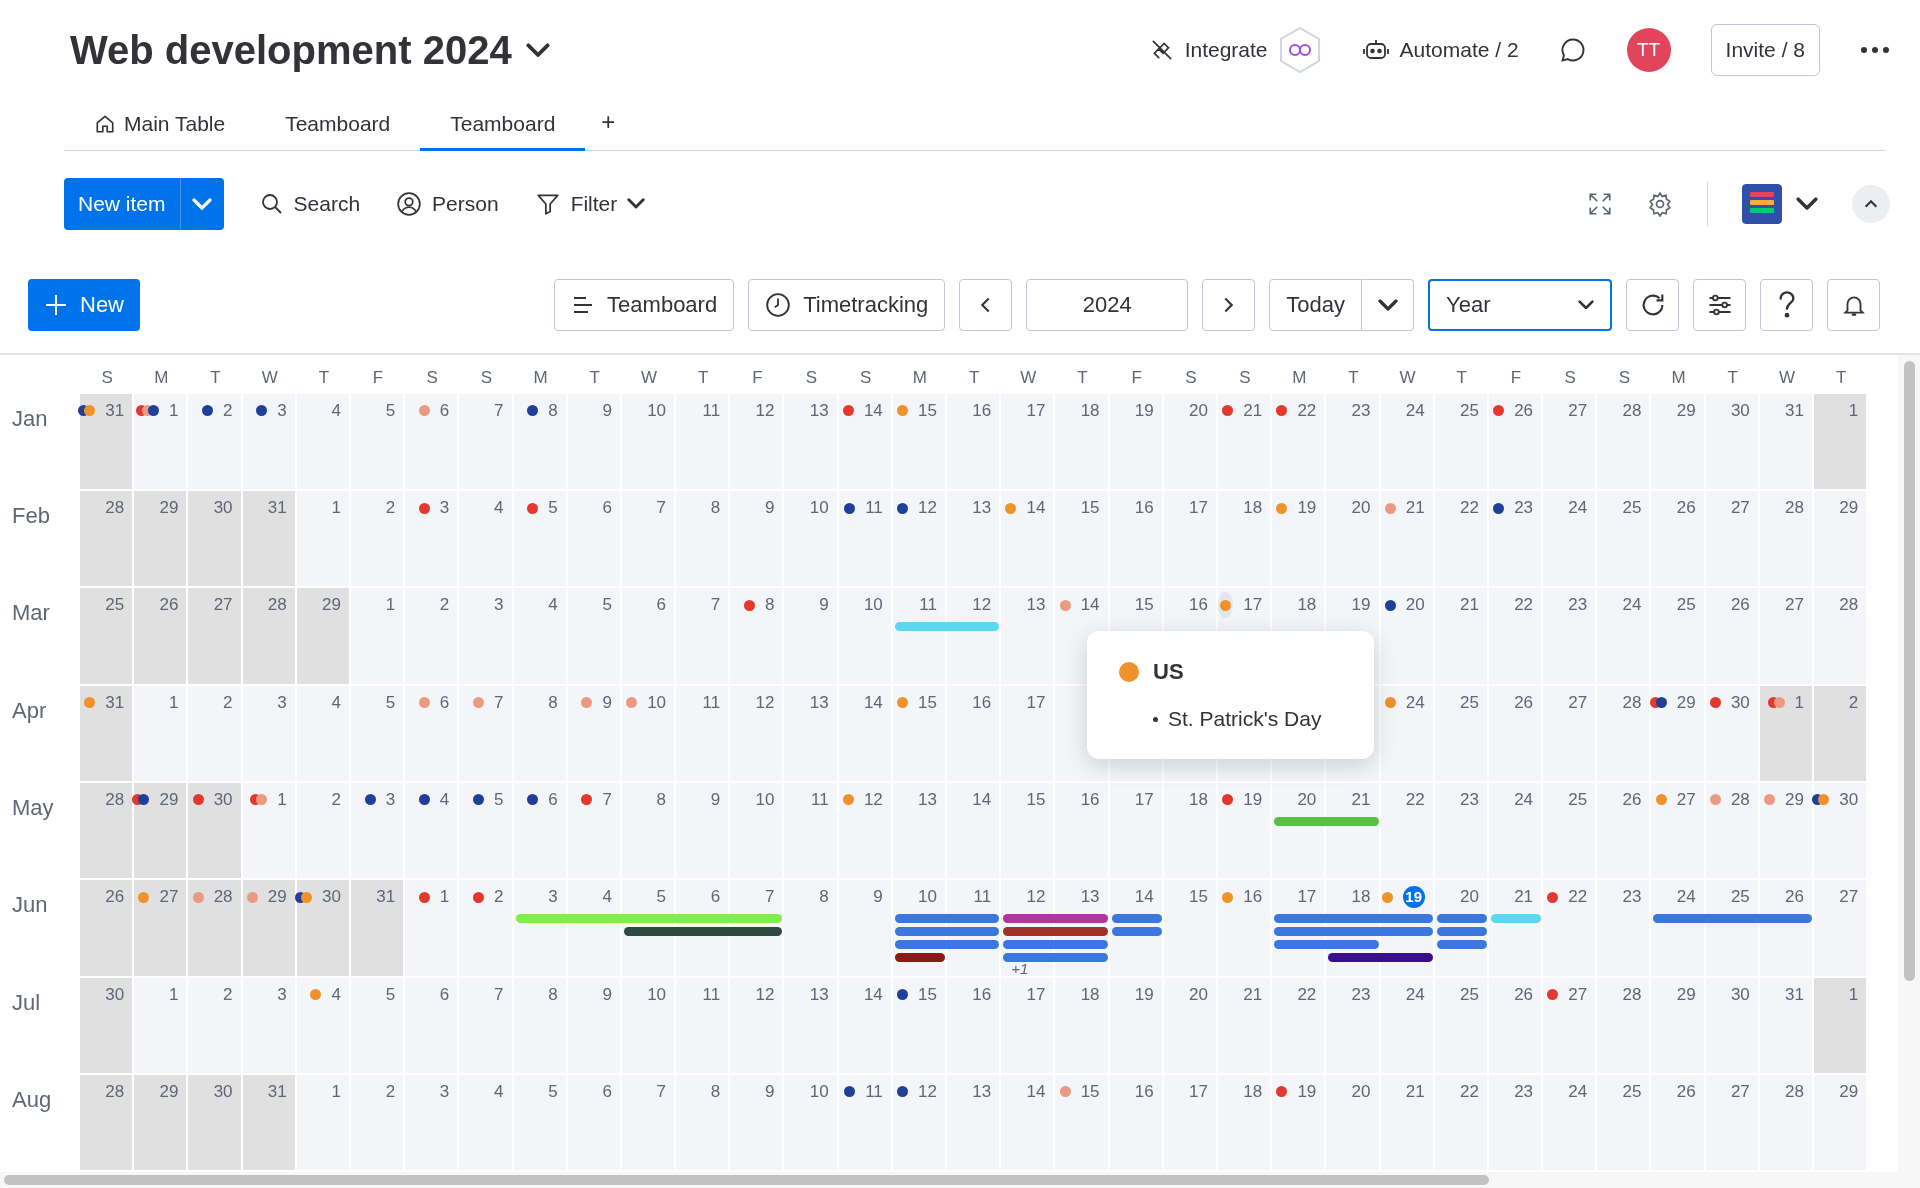 Image resolution: width=1920 pixels, height=1188 pixels. I want to click on day-cell: 24, so click(1516, 831).